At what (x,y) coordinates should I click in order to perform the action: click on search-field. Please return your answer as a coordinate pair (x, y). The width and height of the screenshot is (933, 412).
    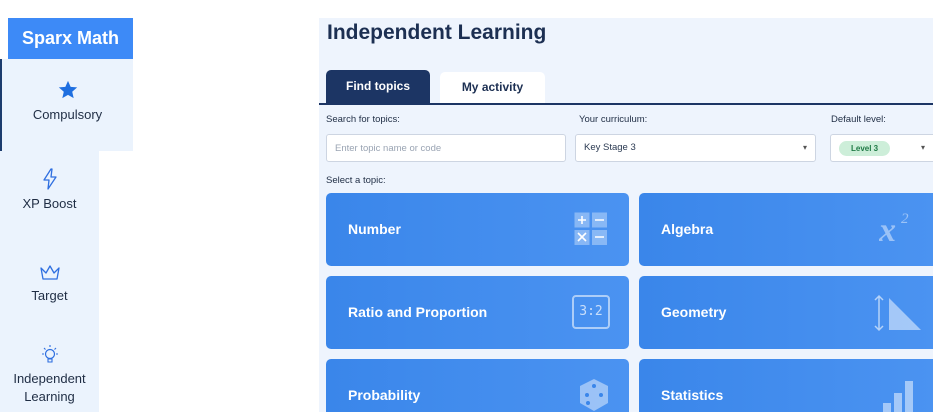
    Looking at the image, I should click on (446, 148).